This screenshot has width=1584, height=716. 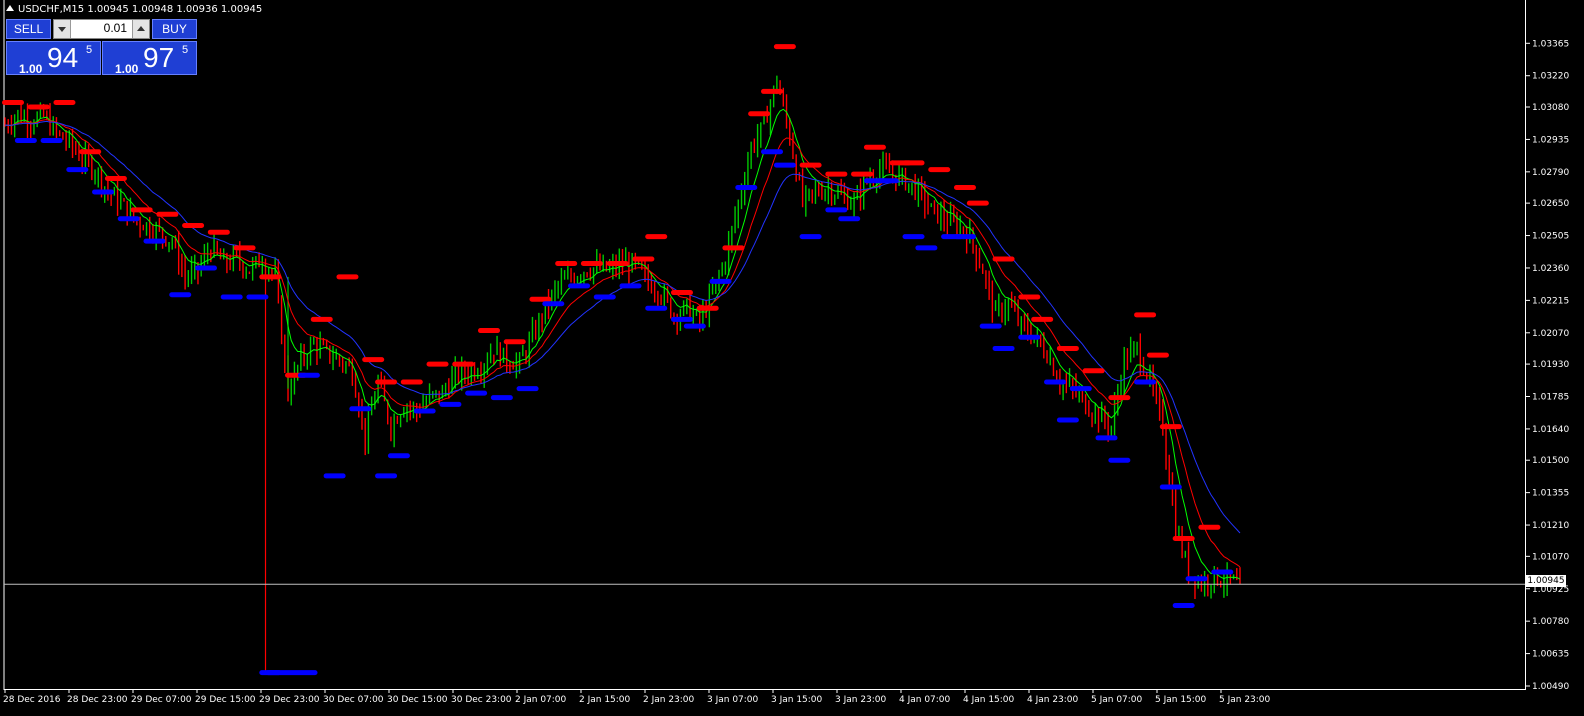 What do you see at coordinates (353, 700) in the screenshot?
I see `time-tick-label: 30 Dec 07:00` at bounding box center [353, 700].